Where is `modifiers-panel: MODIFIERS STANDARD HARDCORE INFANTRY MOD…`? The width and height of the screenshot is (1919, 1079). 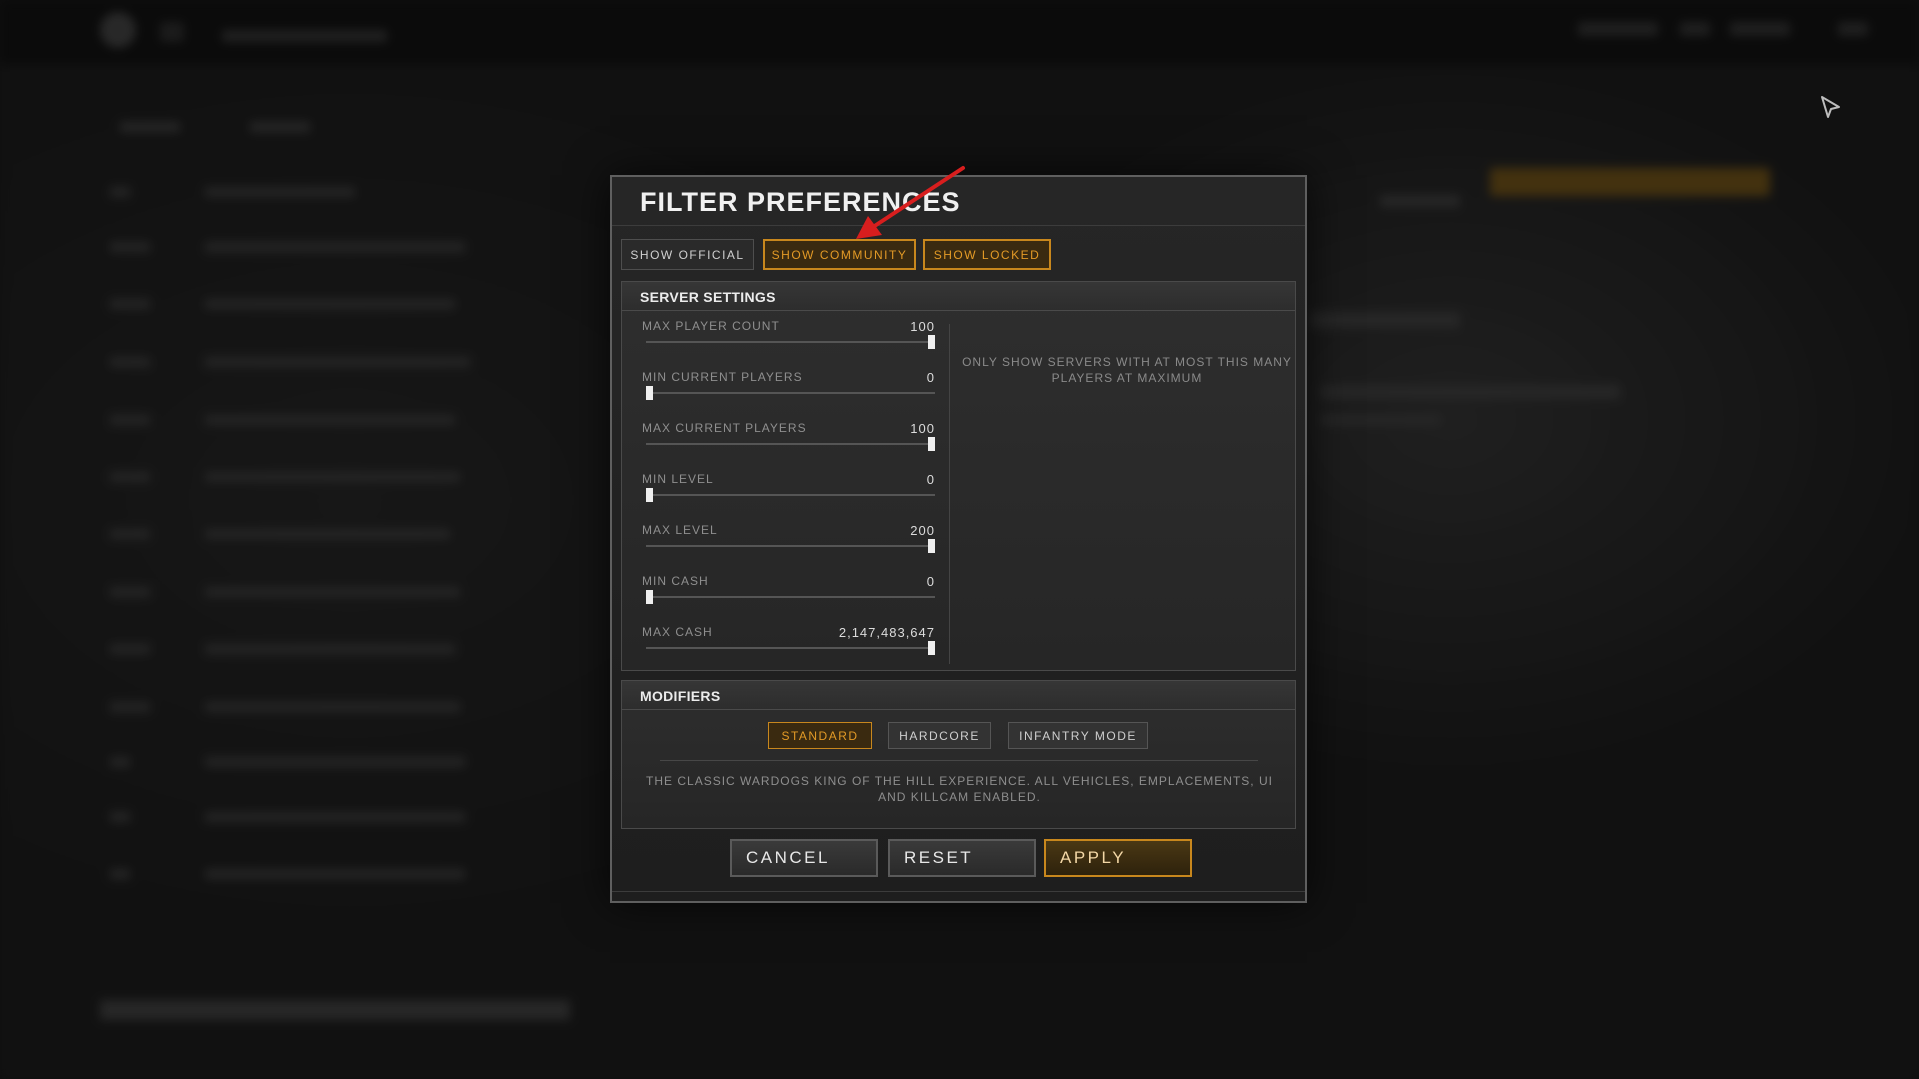
modifiers-panel: MODIFIERS STANDARD HARDCORE INFANTRY MOD… is located at coordinates (958, 754).